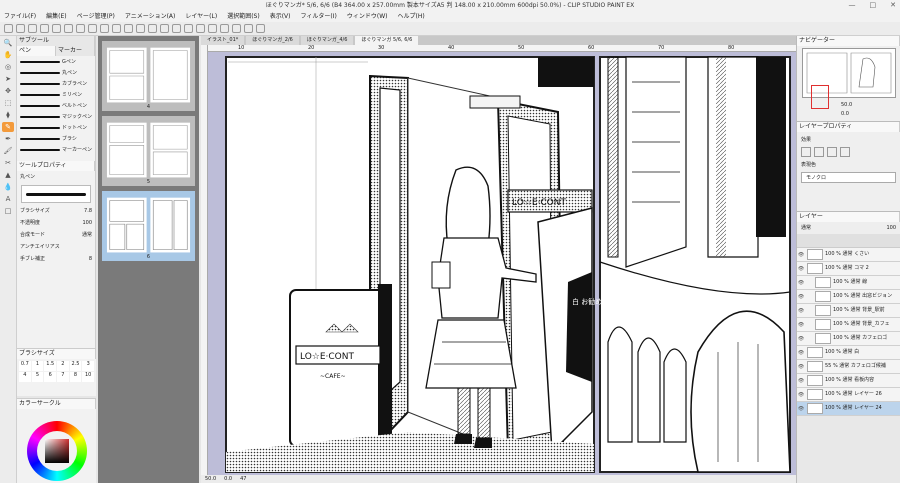 The height and width of the screenshot is (483, 900). Describe the element at coordinates (56, 72) in the screenshot. I see `brush-item: 丸ペン` at that location.